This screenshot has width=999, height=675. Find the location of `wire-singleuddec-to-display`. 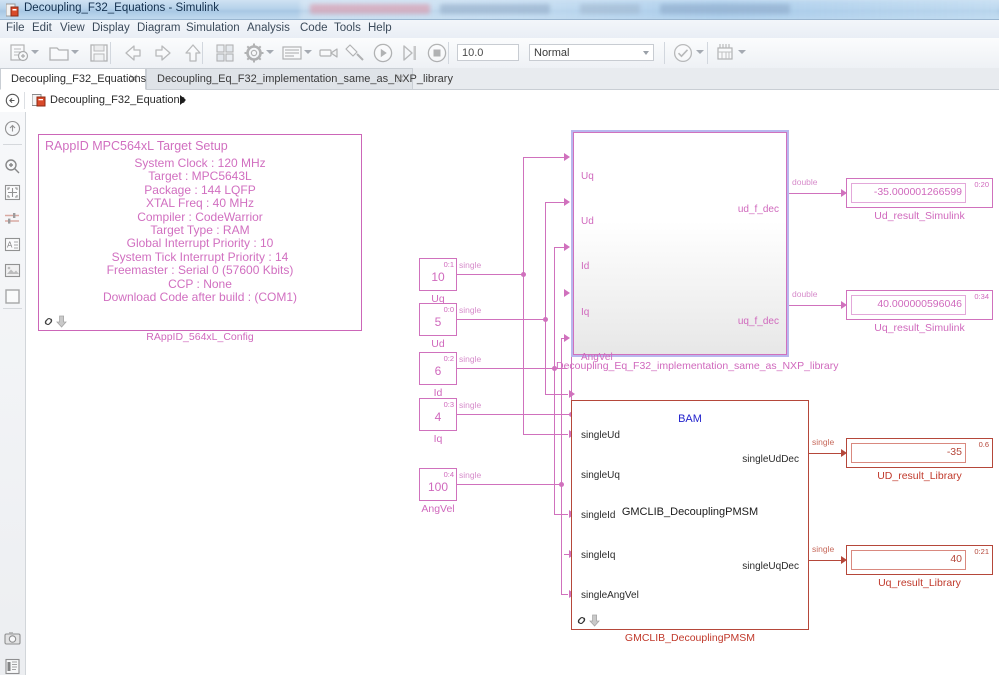

wire-singleuddec-to-display is located at coordinates (827, 453).